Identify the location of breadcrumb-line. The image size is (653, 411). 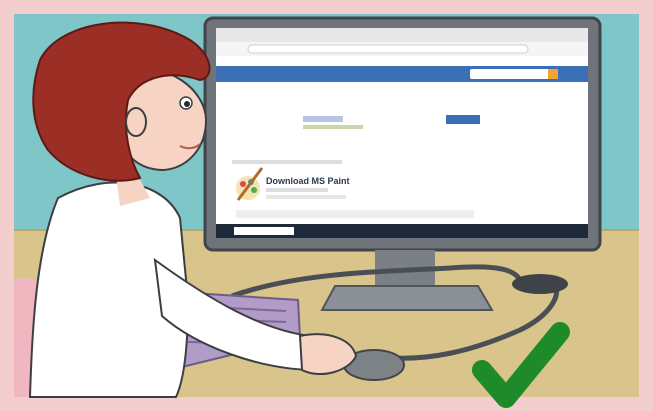
(287, 162).